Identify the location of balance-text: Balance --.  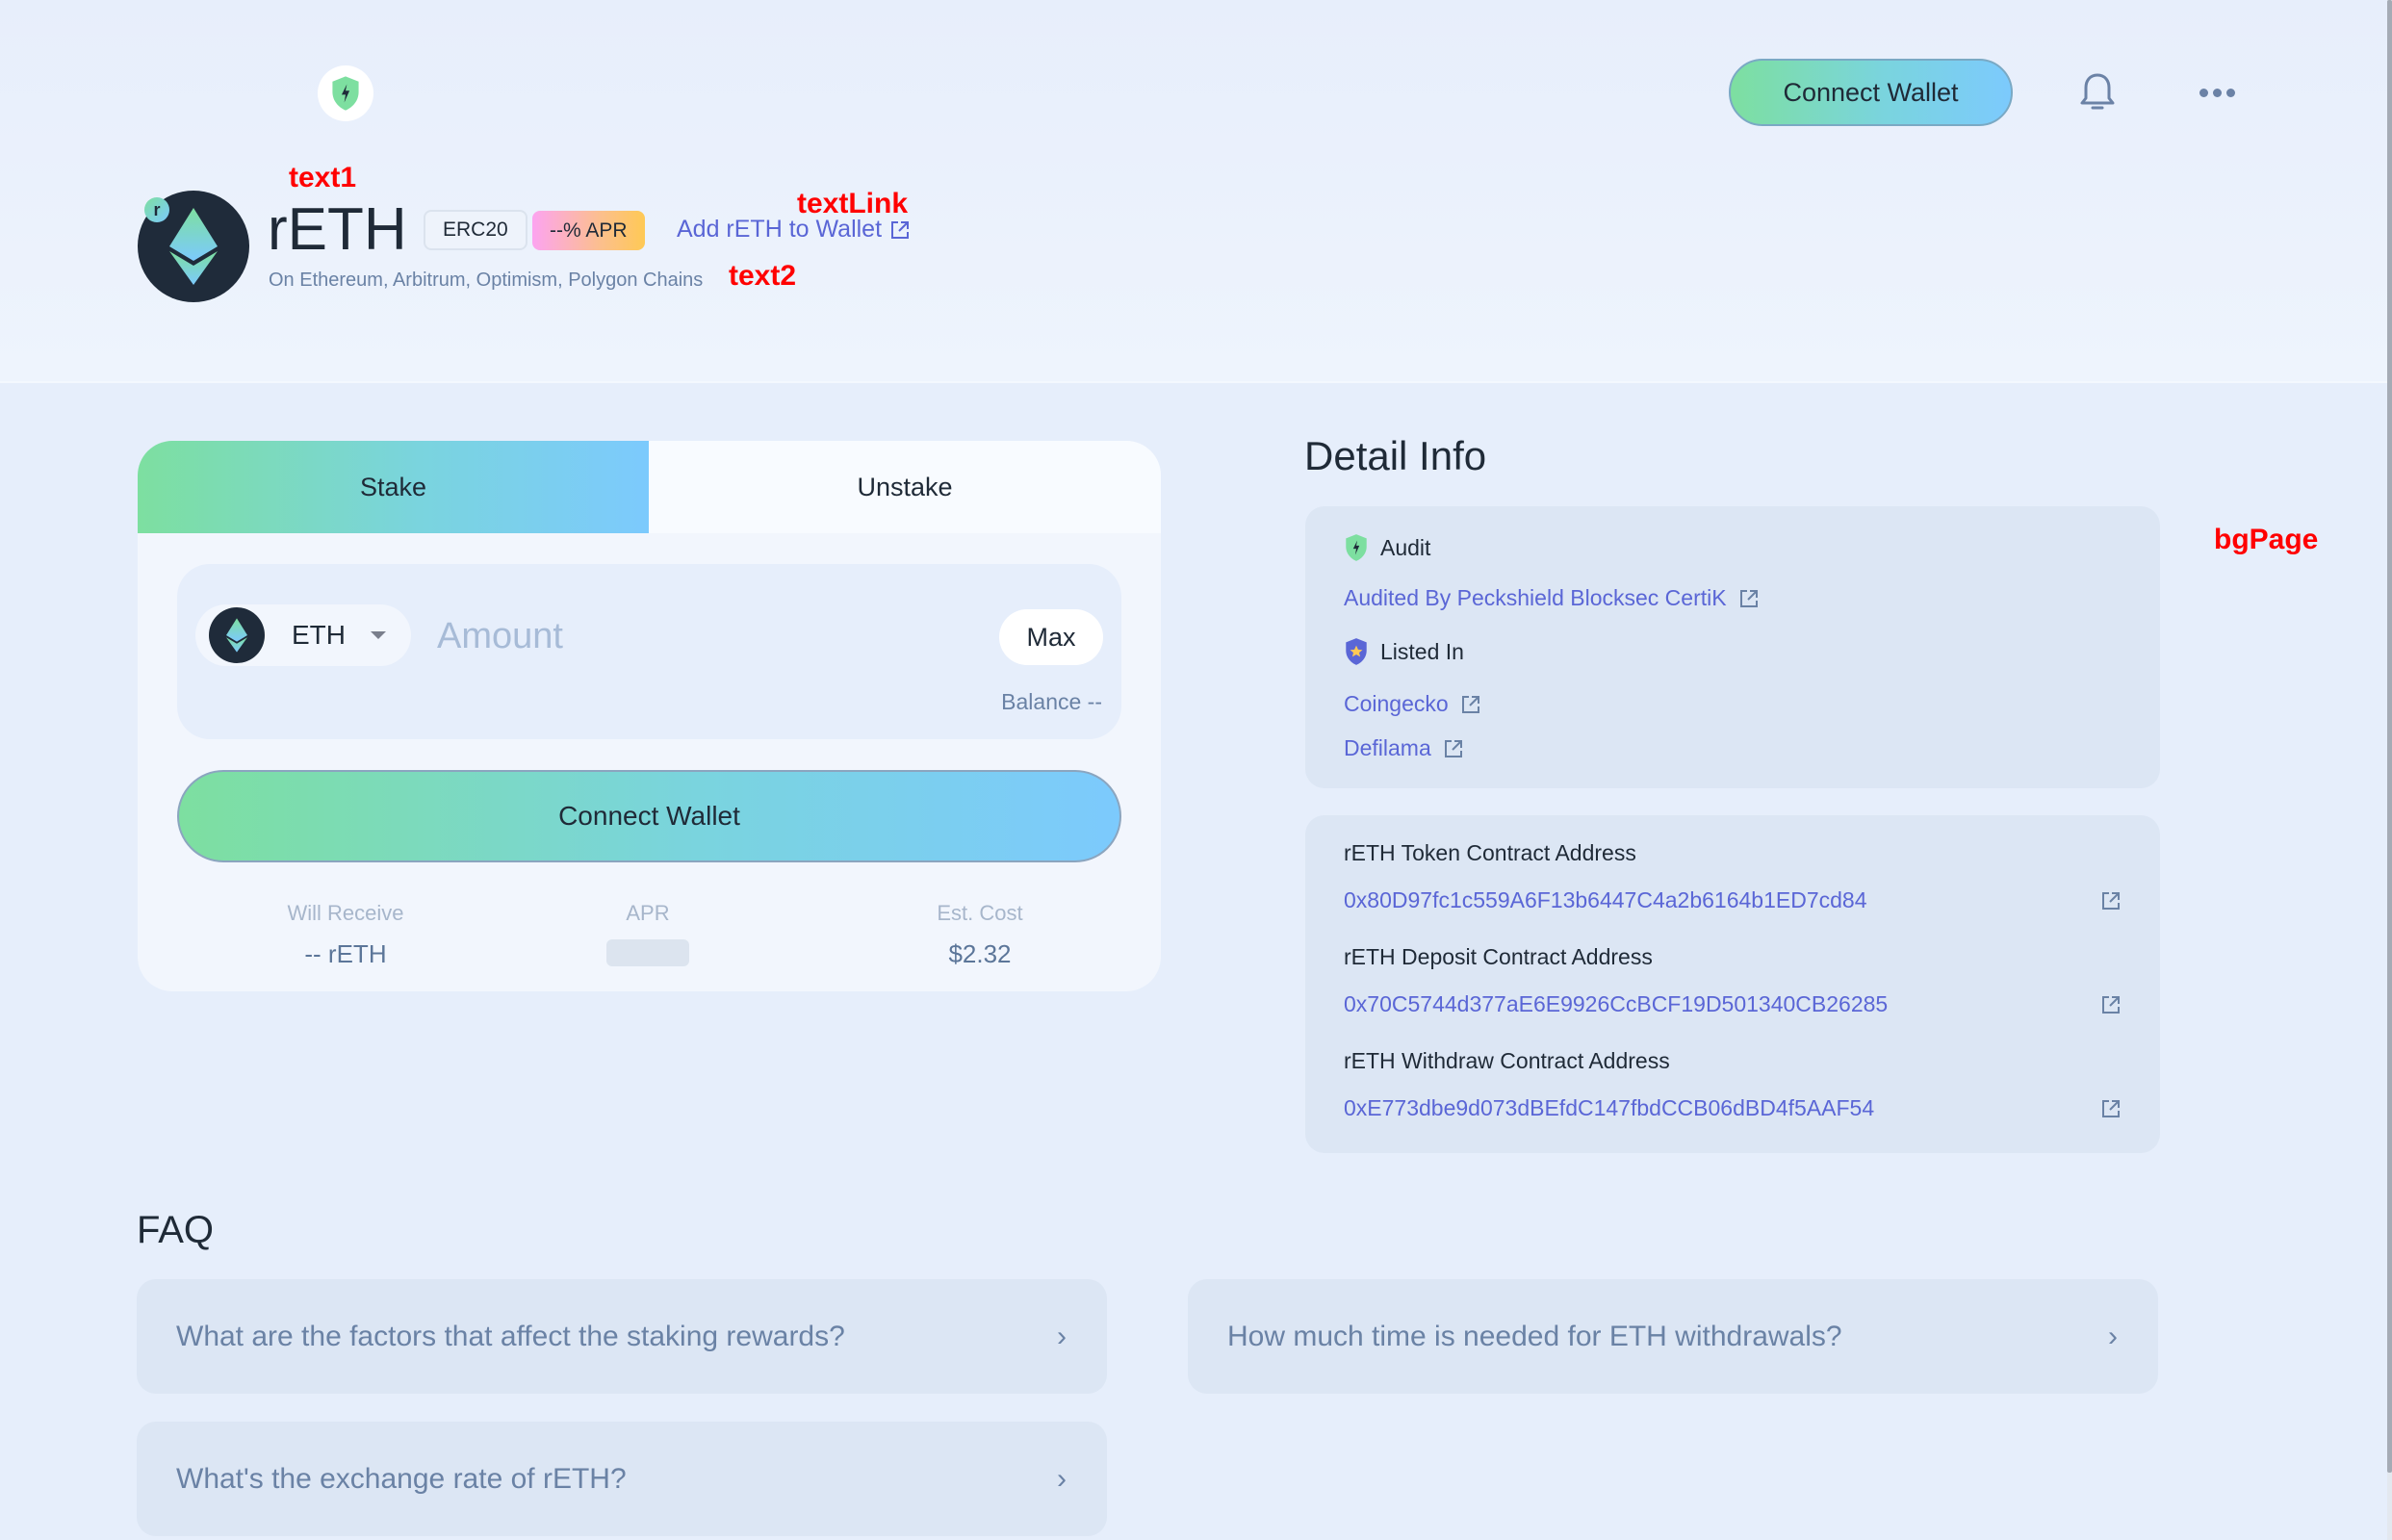
(1051, 701).